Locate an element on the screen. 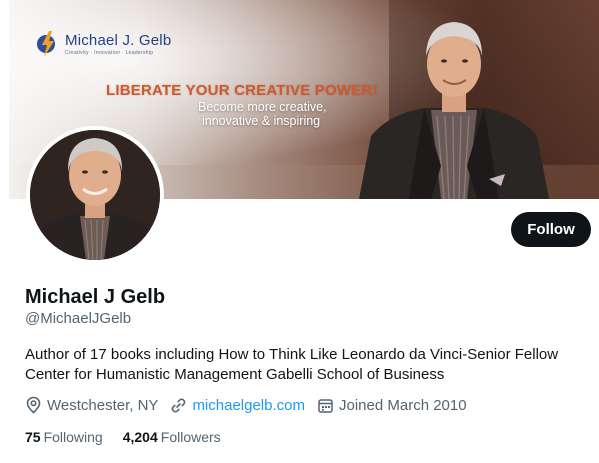 This screenshot has height=463, width=599. lightning-bolt-icon is located at coordinates (46, 44).